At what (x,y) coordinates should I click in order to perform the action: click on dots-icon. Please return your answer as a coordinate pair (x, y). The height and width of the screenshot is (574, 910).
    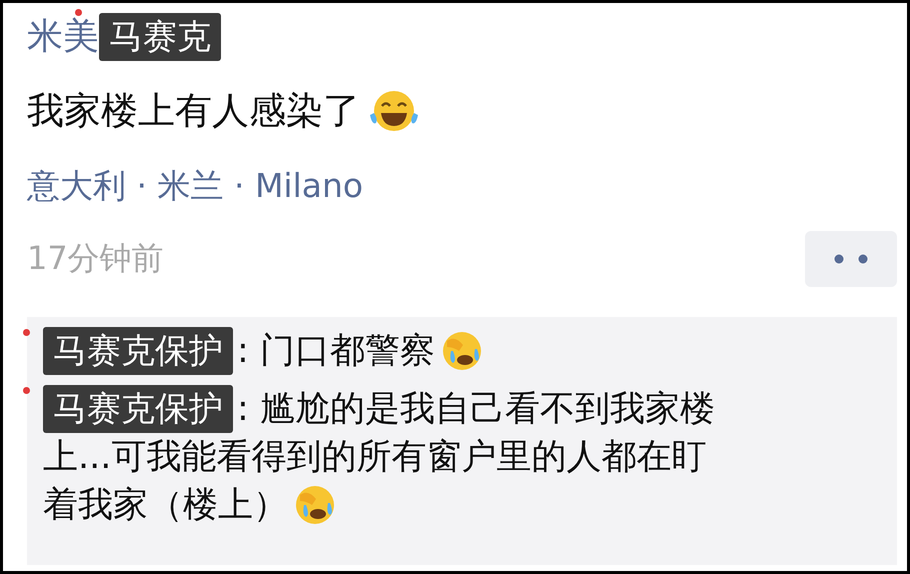
    Looking at the image, I should click on (851, 259).